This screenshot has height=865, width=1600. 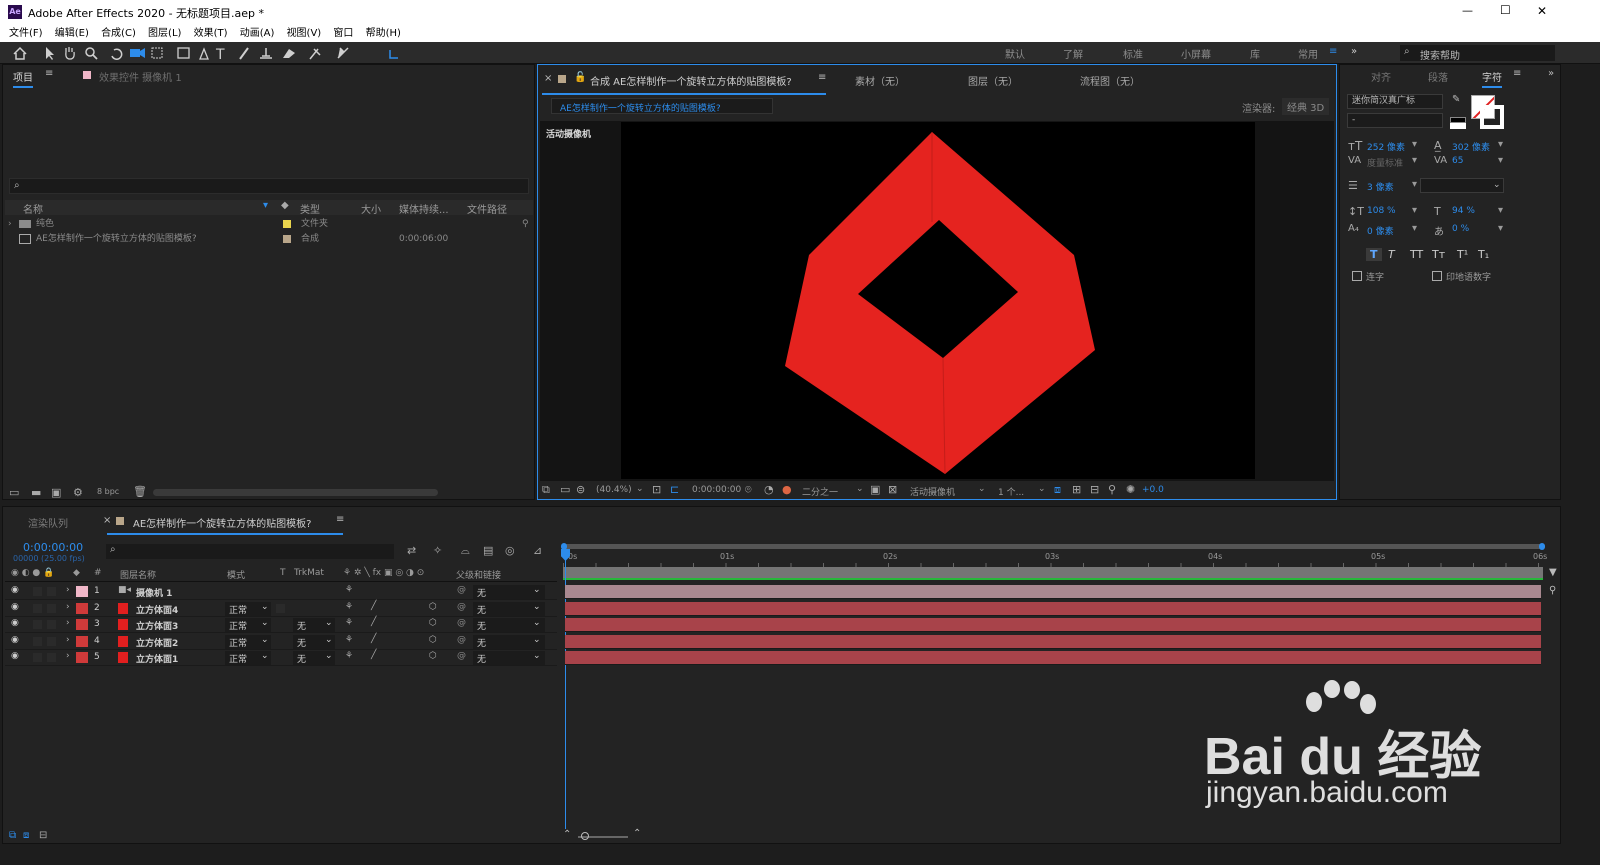 What do you see at coordinates (371, 208) in the screenshot?
I see `col-size: 大小` at bounding box center [371, 208].